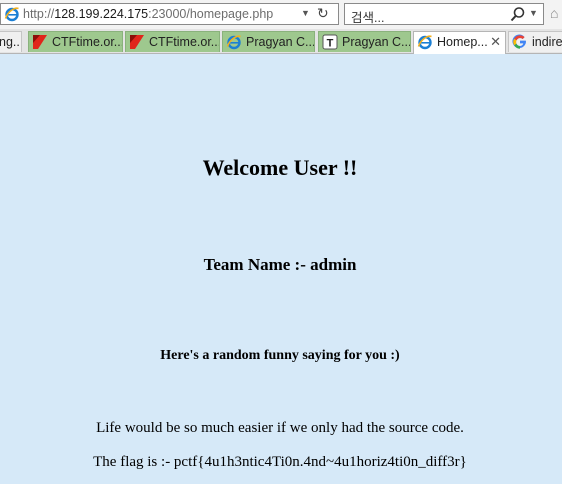  I want to click on search-box: 검색... ▼, so click(444, 14).